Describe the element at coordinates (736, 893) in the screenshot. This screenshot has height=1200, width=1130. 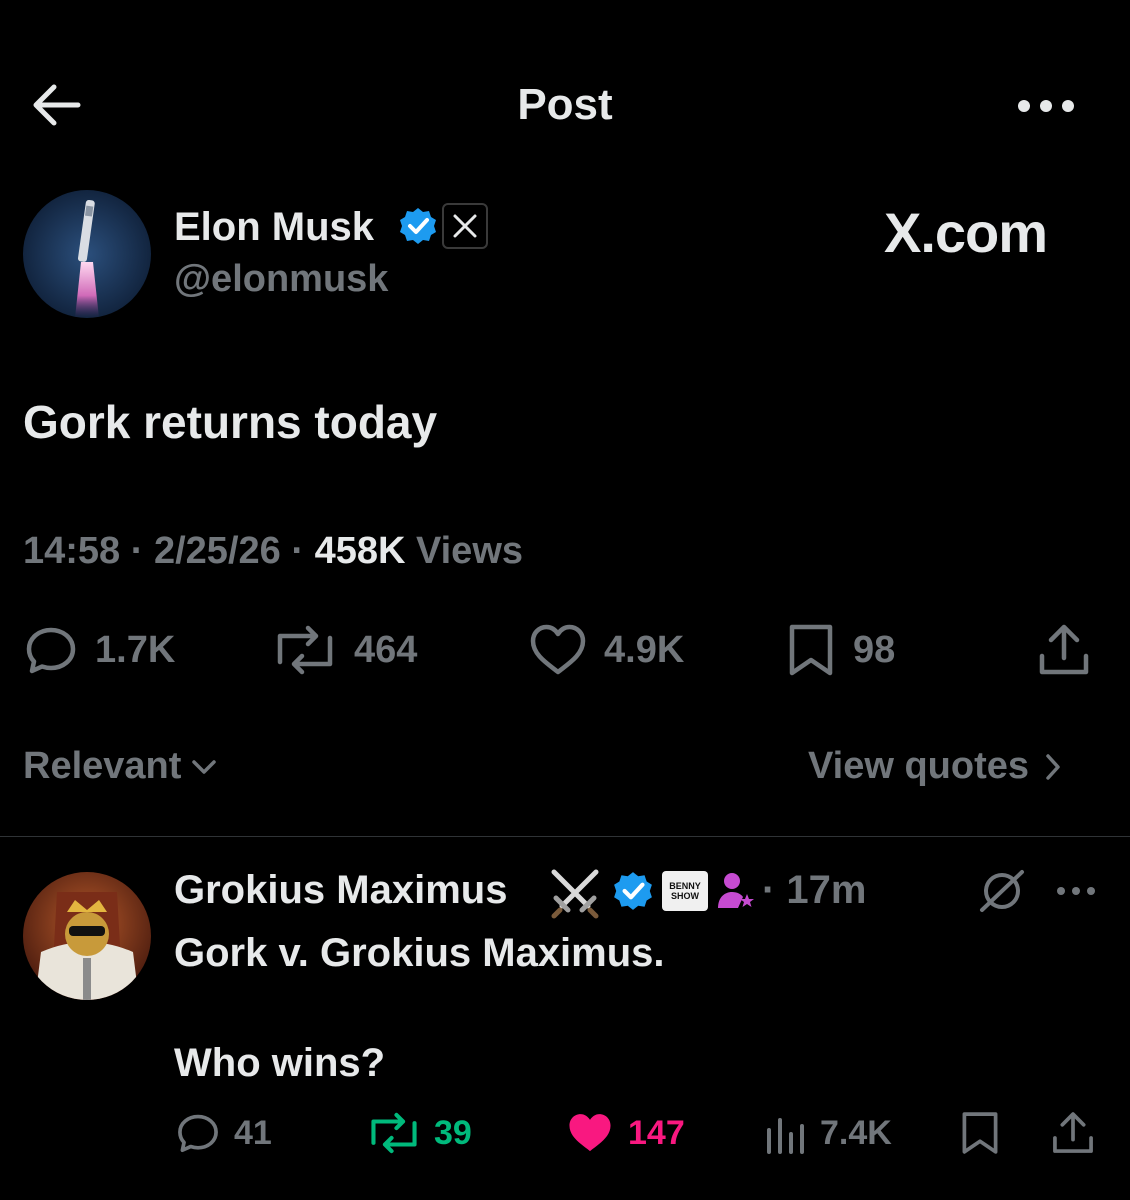
I see `subscriber-person-icon` at that location.